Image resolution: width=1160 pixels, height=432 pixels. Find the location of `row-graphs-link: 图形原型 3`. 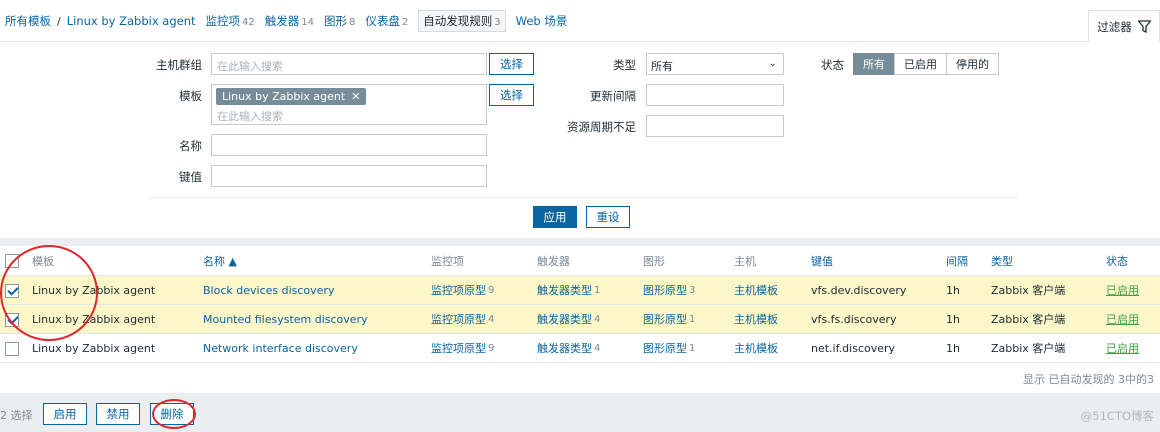

row-graphs-link: 图形原型 3 is located at coordinates (669, 290).